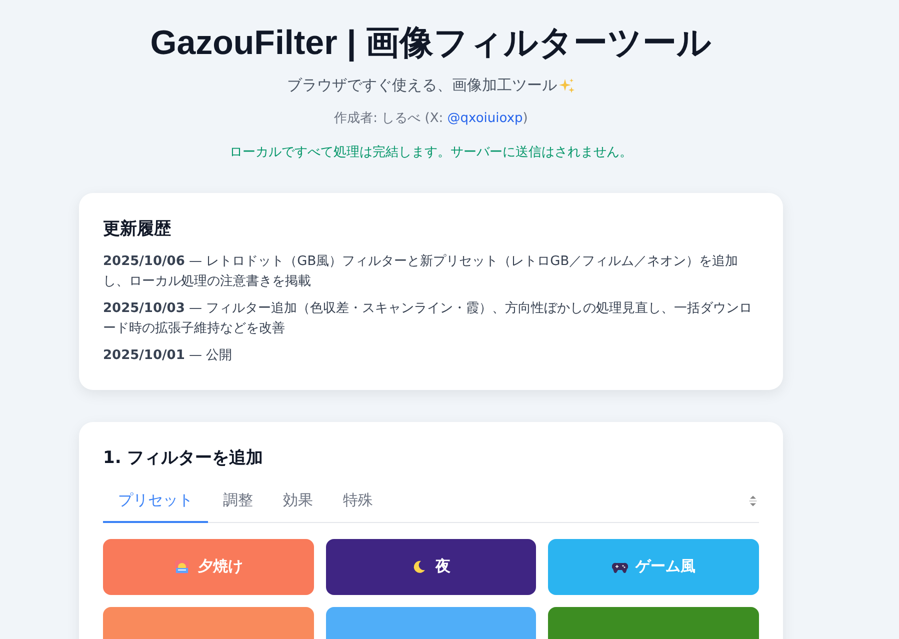  I want to click on crescent-moon-icon, so click(419, 566).